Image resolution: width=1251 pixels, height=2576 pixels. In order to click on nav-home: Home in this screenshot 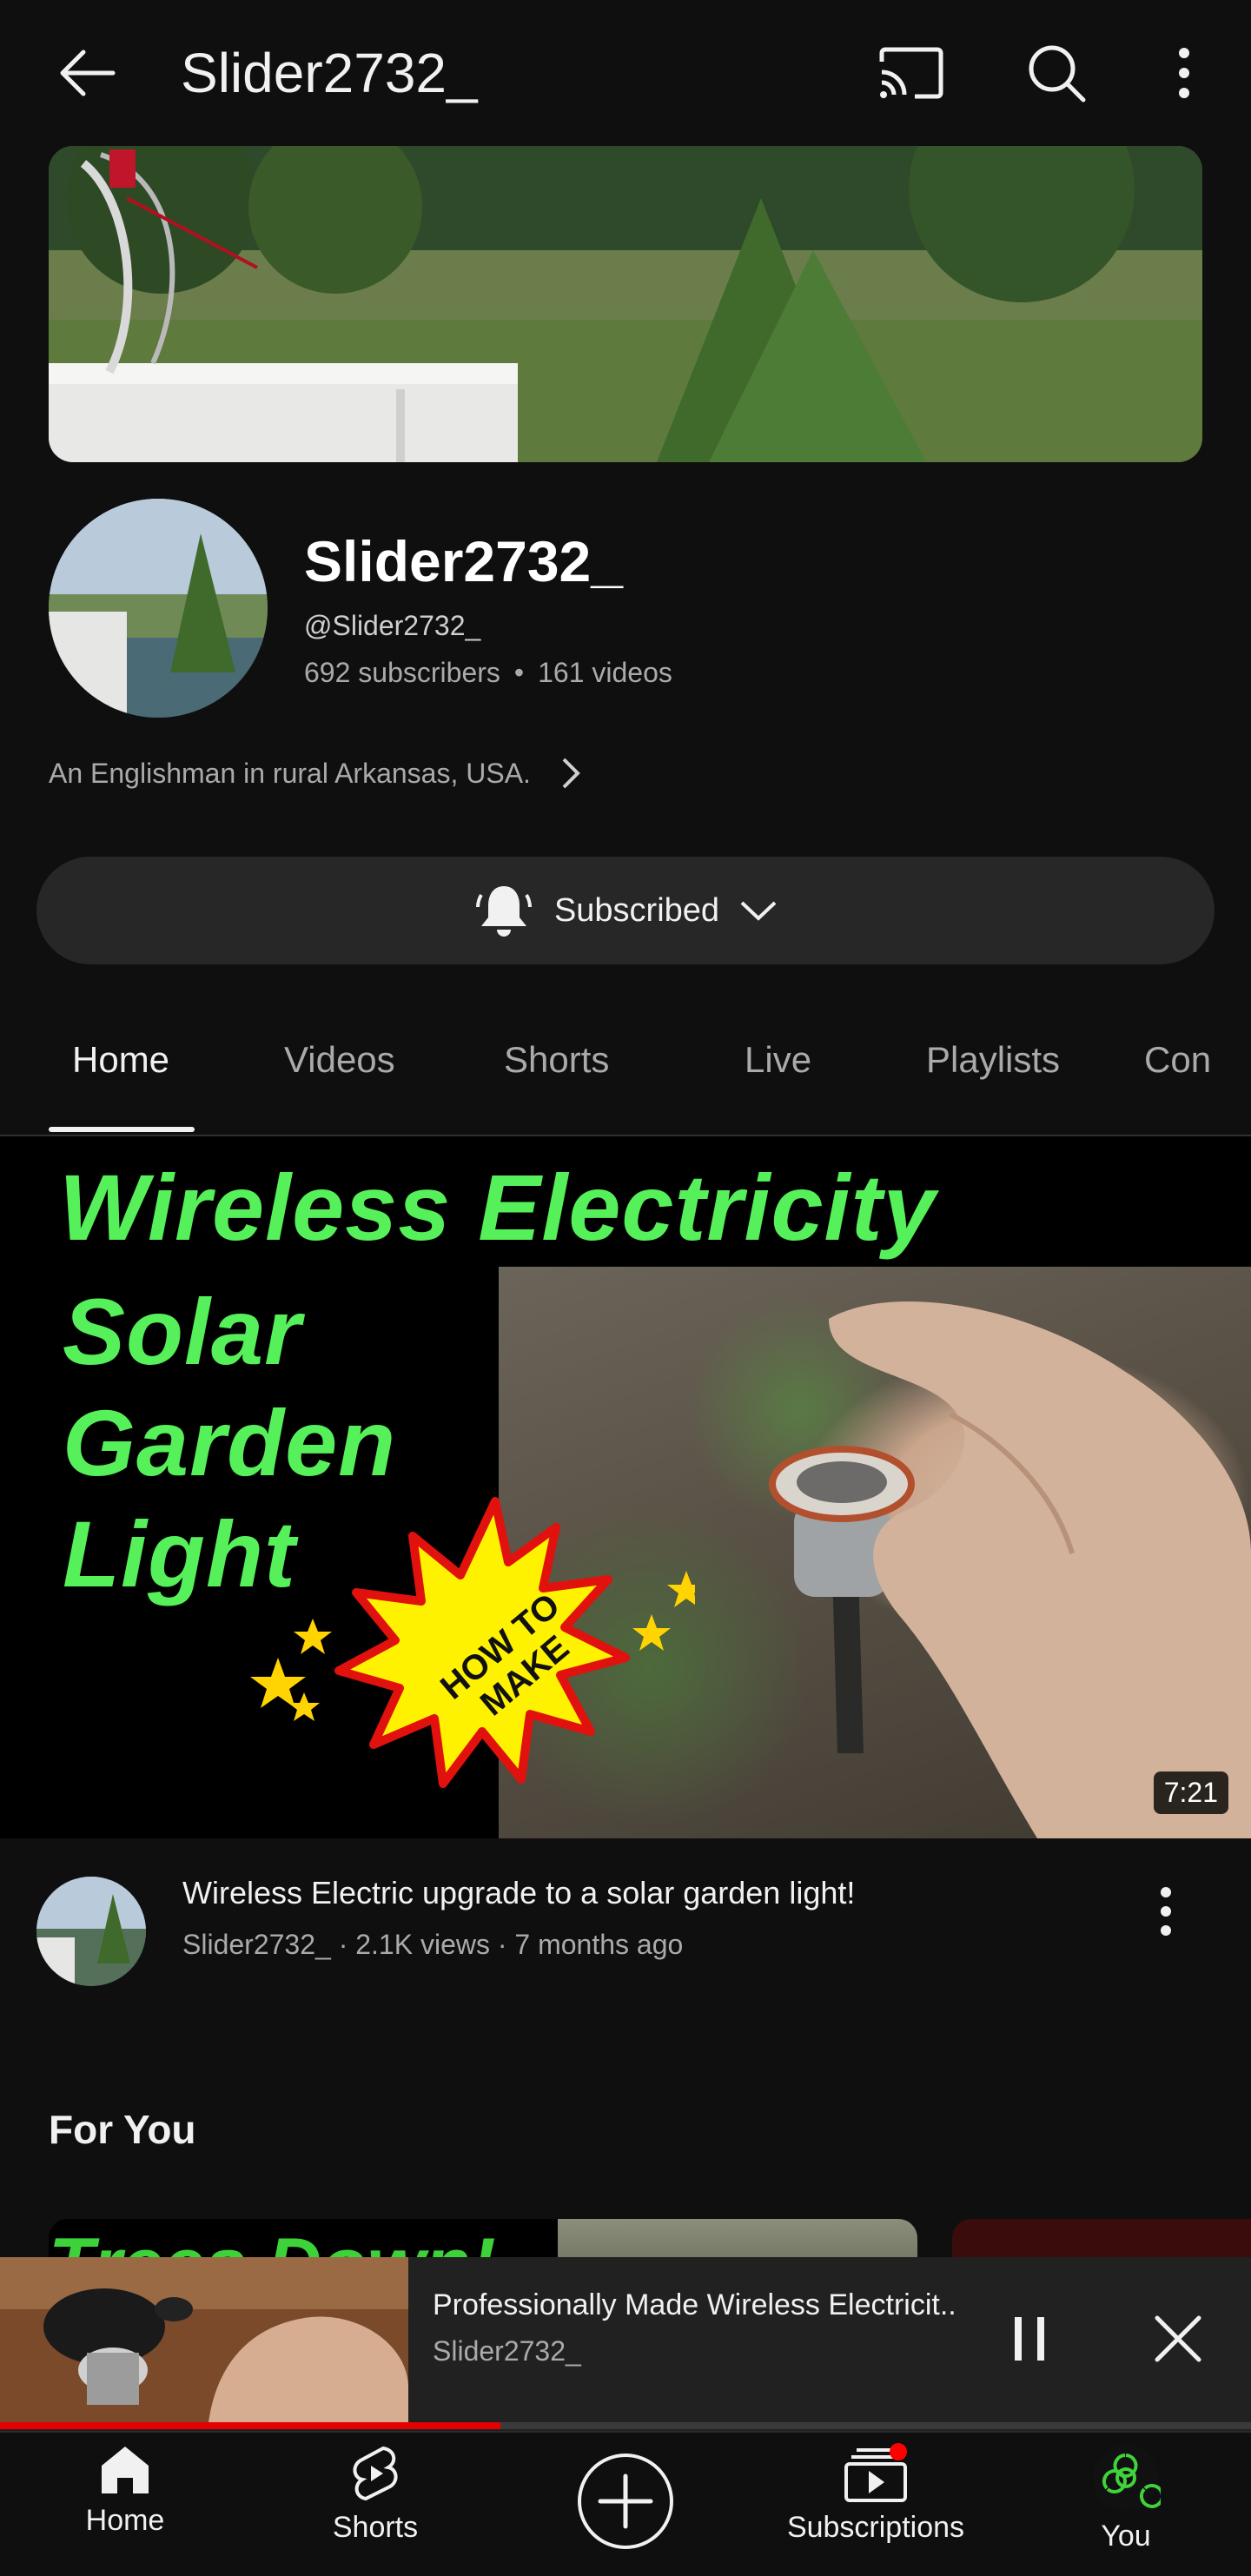, I will do `click(125, 2490)`.